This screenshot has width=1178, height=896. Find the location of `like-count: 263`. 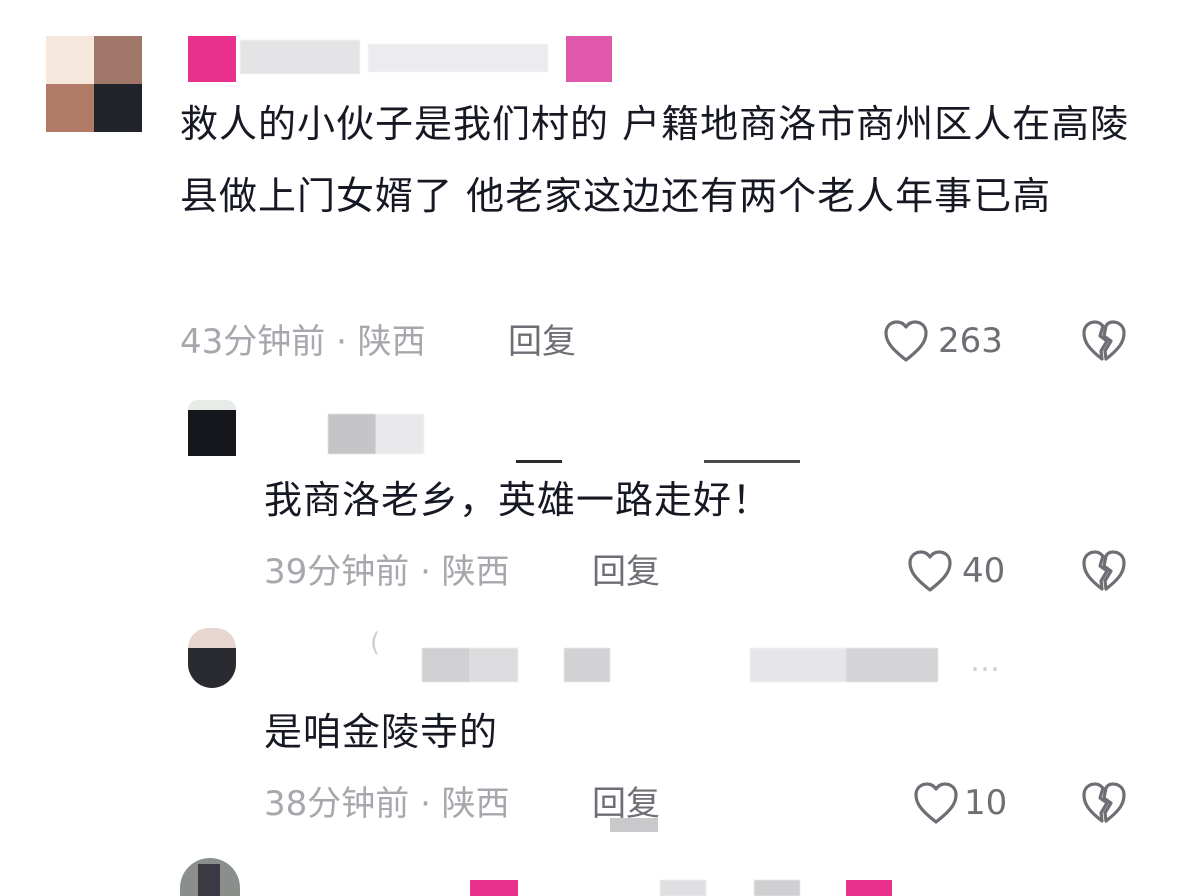

like-count: 263 is located at coordinates (970, 341).